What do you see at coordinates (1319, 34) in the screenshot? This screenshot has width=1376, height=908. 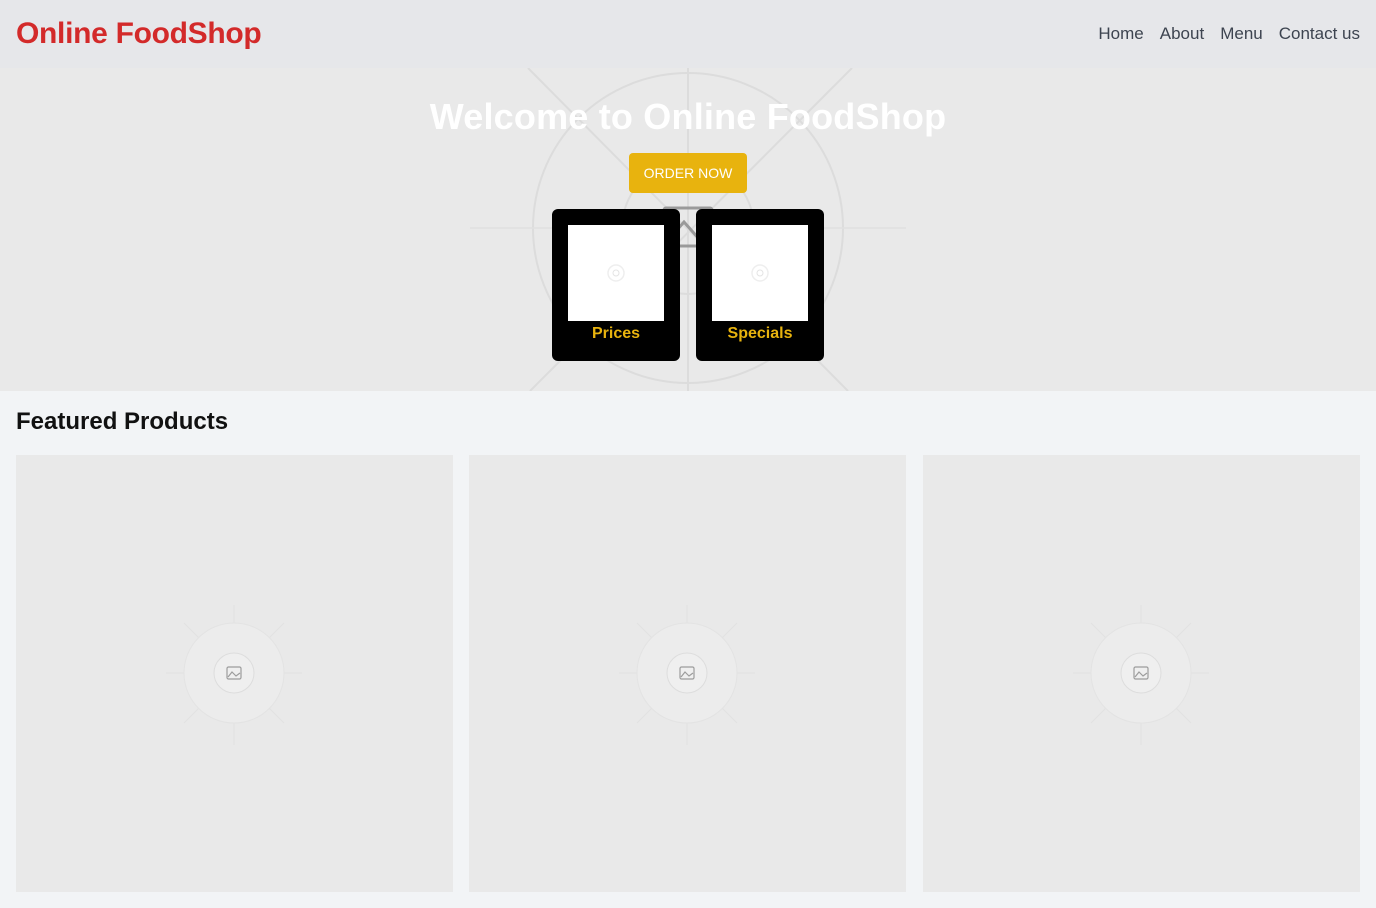 I see `nav-contact-link: Contact us` at bounding box center [1319, 34].